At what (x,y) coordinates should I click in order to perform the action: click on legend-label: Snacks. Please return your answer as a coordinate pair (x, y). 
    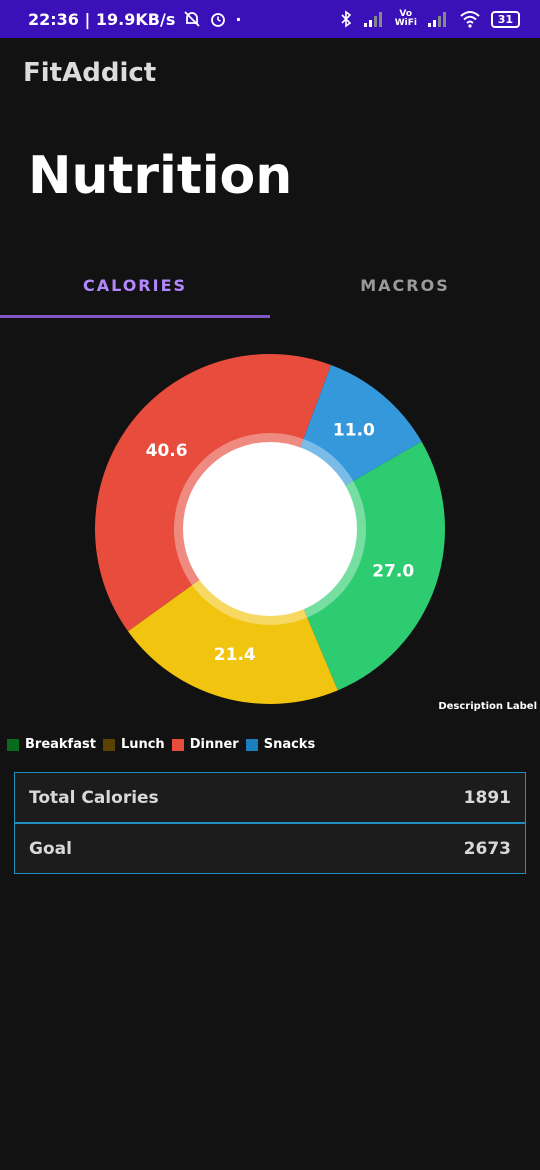
    Looking at the image, I should click on (289, 744).